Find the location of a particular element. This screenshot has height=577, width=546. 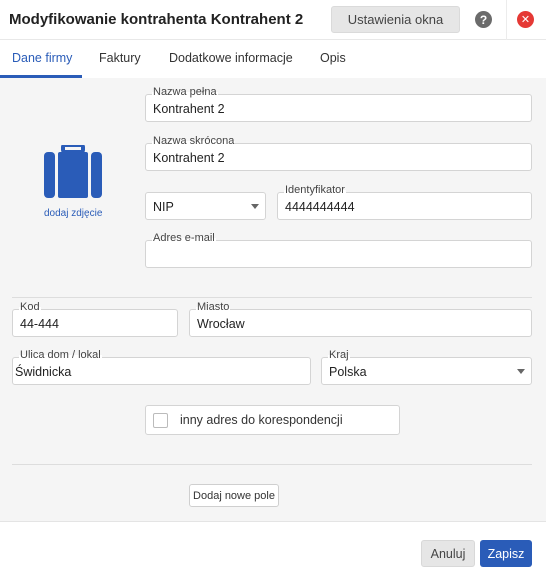

form-end-divider is located at coordinates (272, 464).